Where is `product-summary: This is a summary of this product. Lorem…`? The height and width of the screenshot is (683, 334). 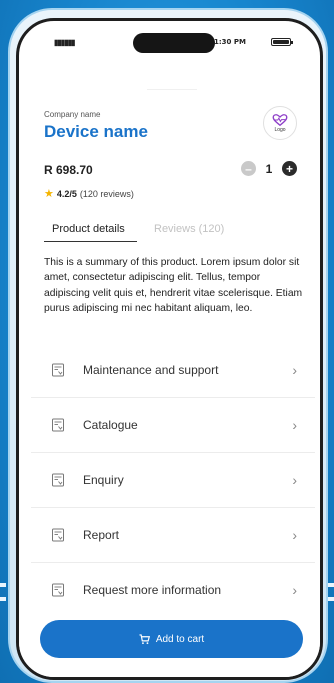
product-summary: This is a summary of this product. Lorem… is located at coordinates (173, 285).